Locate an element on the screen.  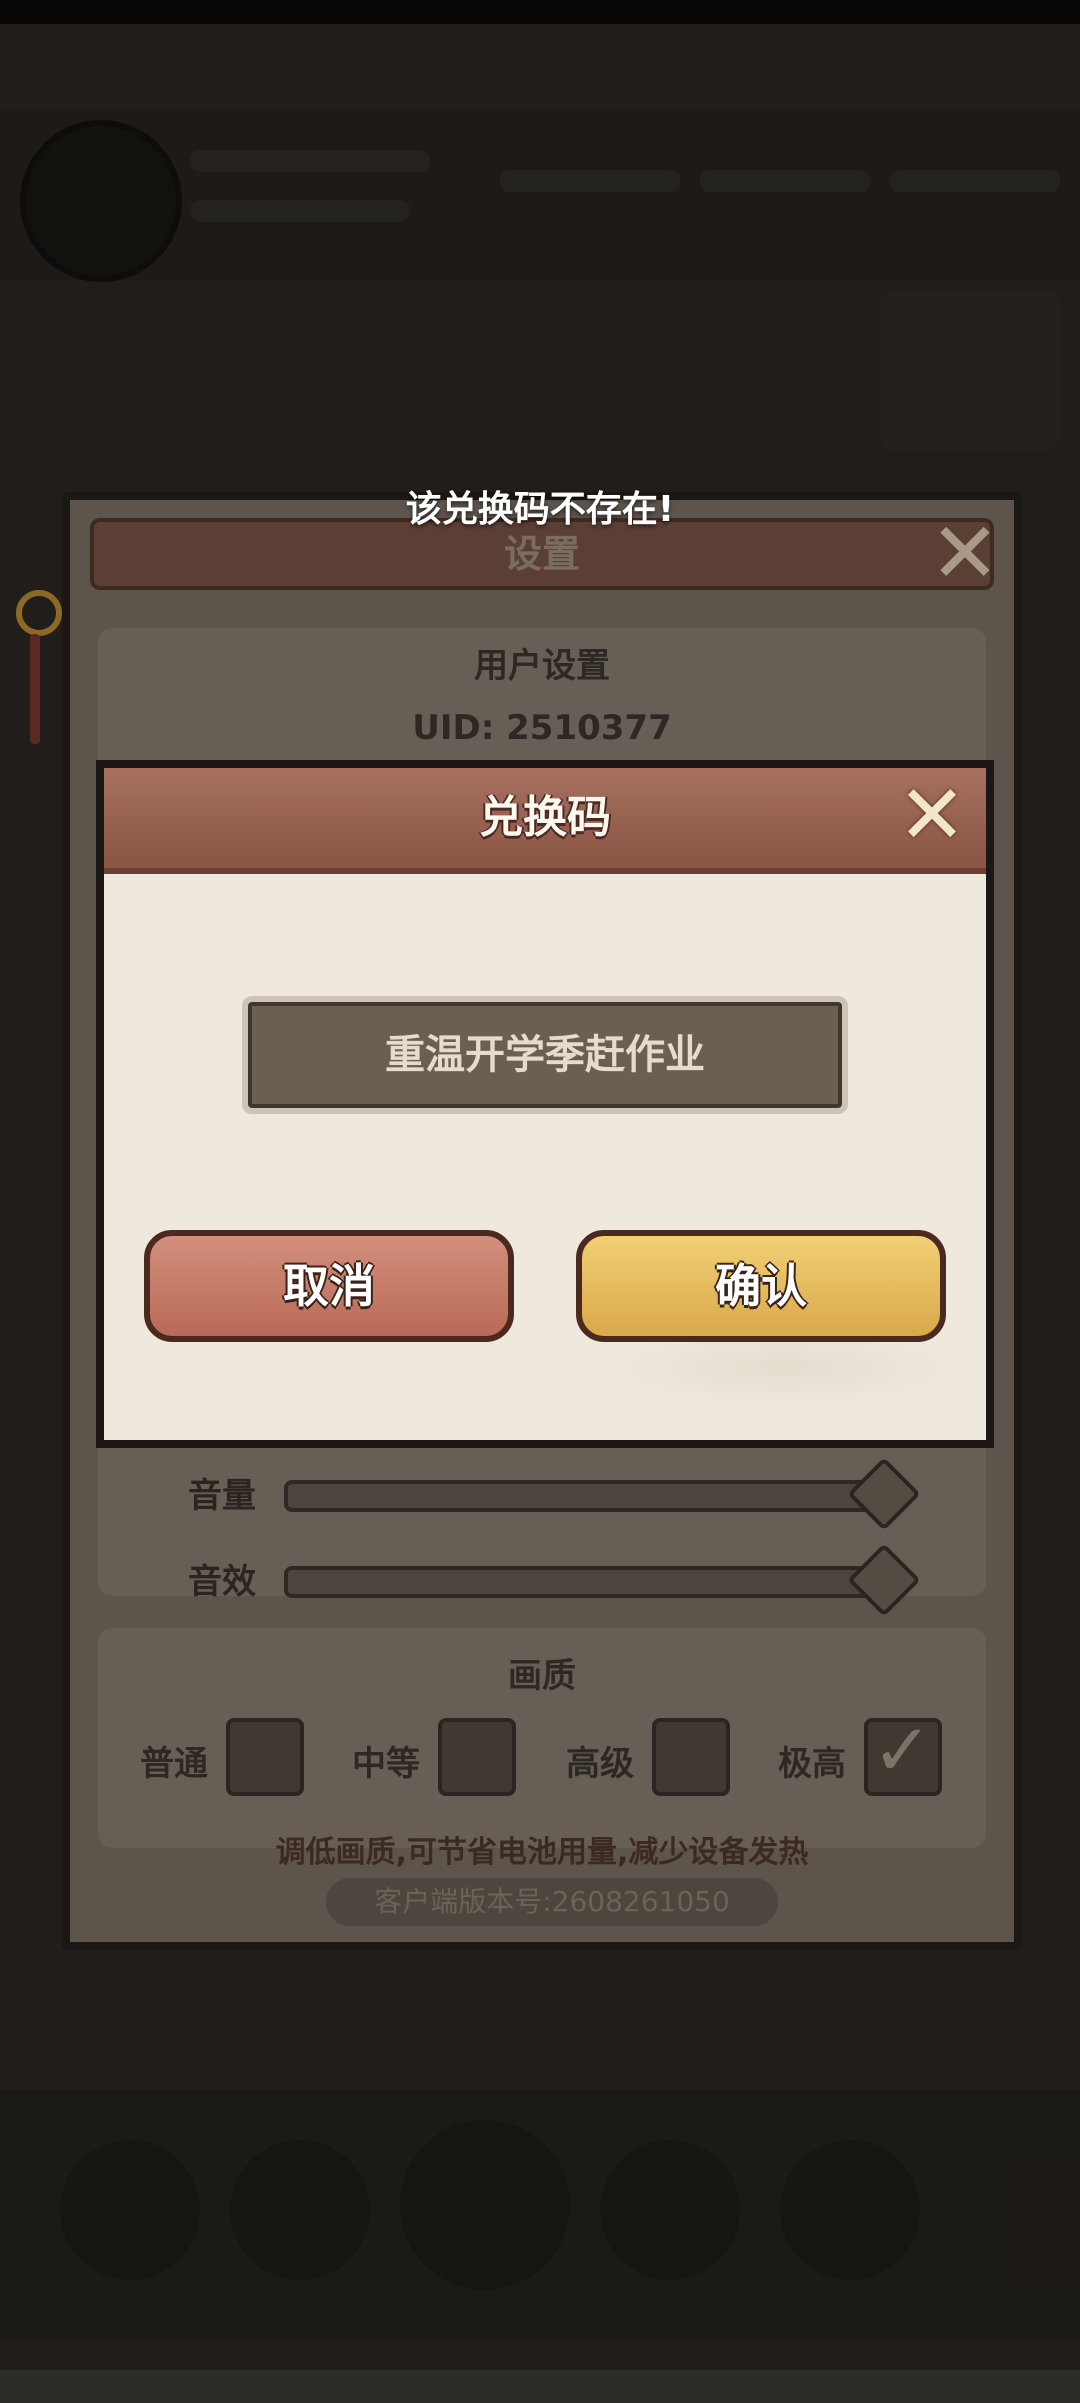
quality-option-label: 普通 is located at coordinates (174, 1764).